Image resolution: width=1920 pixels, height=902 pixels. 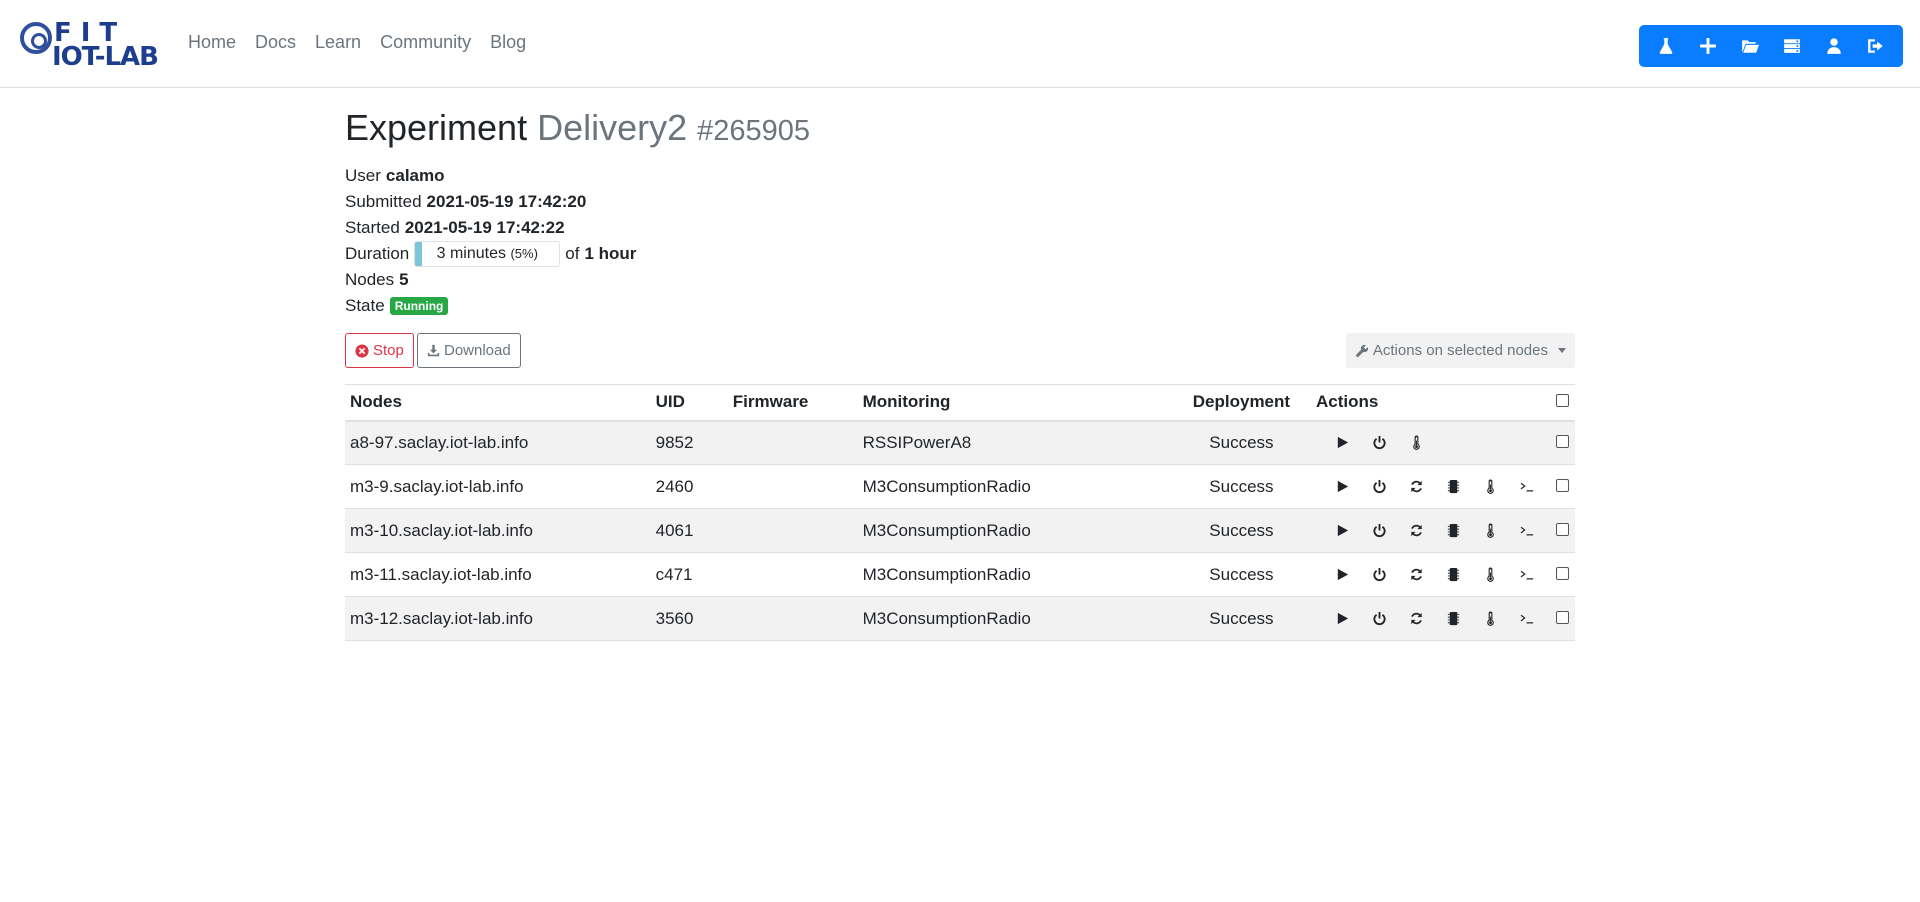 What do you see at coordinates (610, 253) in the screenshot?
I see `duration-total: 1 hour` at bounding box center [610, 253].